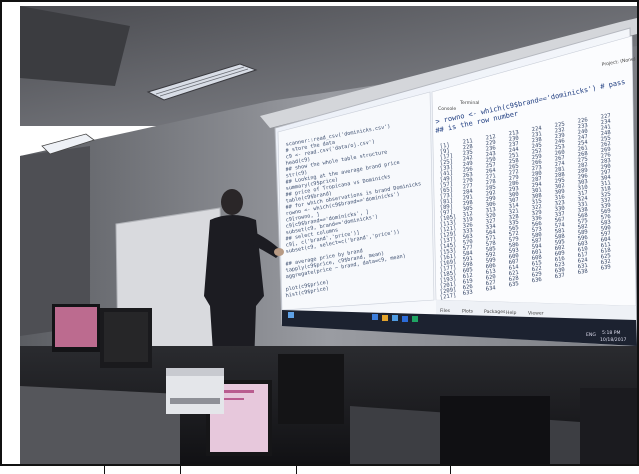  I want to click on files-tab-help: Help, so click(511, 313).